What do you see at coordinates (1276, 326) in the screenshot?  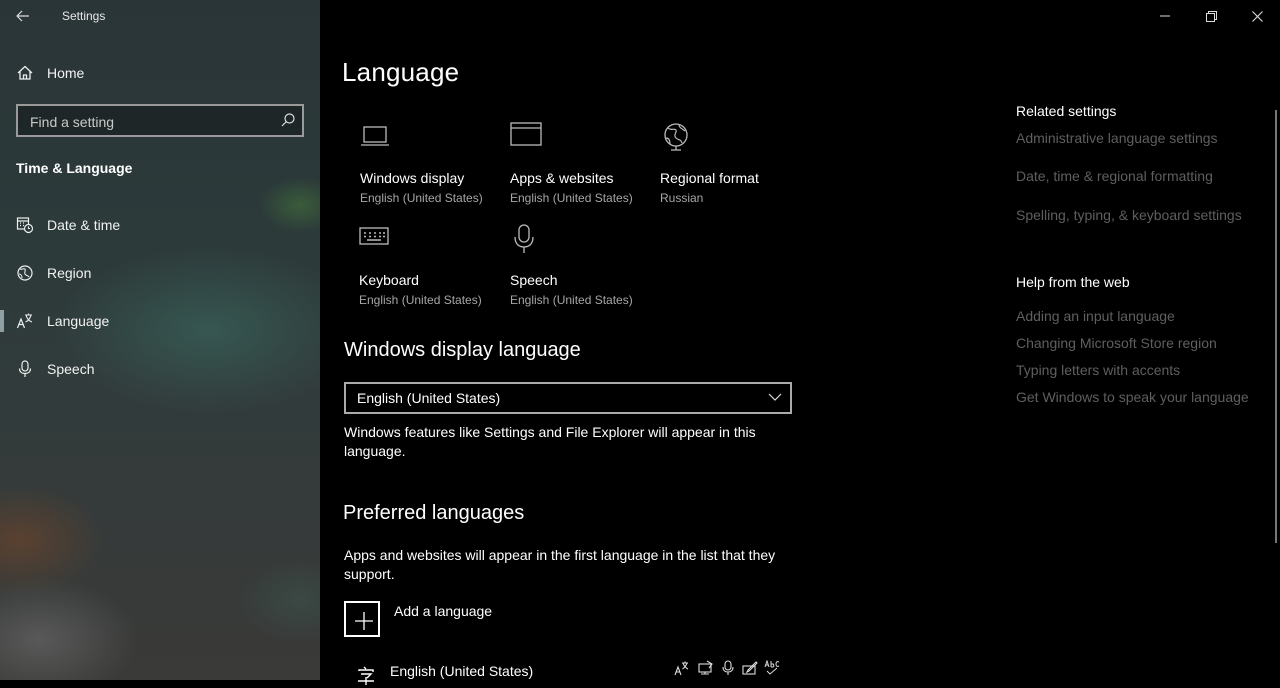 I see `scrollbar` at bounding box center [1276, 326].